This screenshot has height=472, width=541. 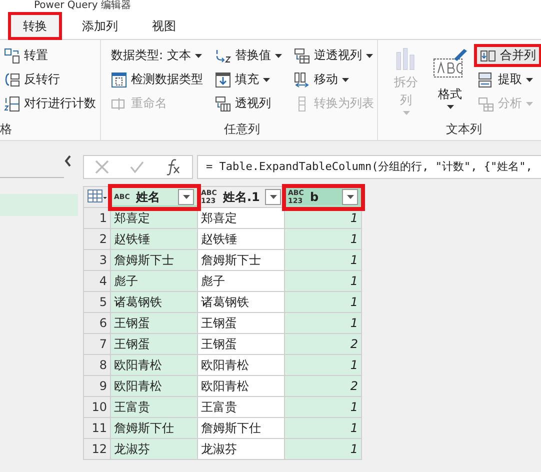 I want to click on row-number: 2, so click(x=97, y=239).